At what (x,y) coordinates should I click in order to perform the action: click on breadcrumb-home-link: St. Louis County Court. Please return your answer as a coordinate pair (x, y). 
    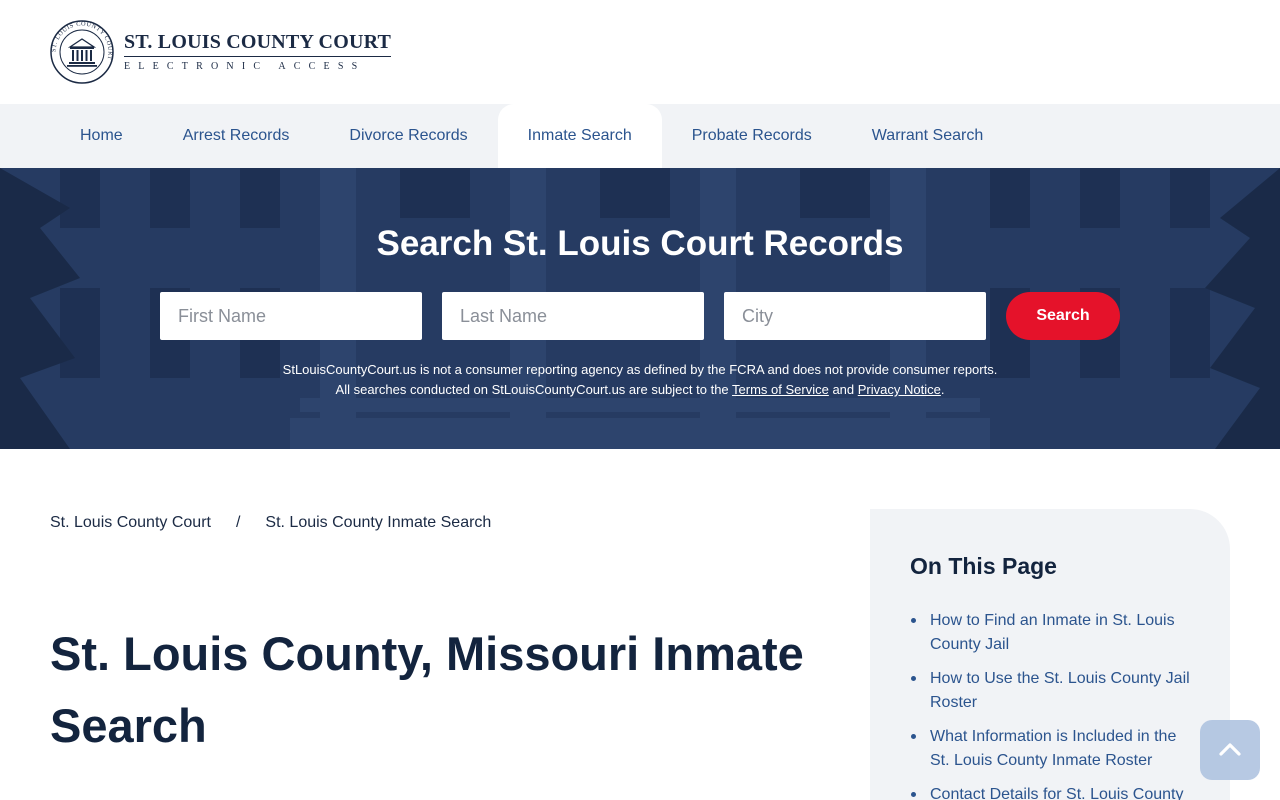
    Looking at the image, I should click on (130, 523).